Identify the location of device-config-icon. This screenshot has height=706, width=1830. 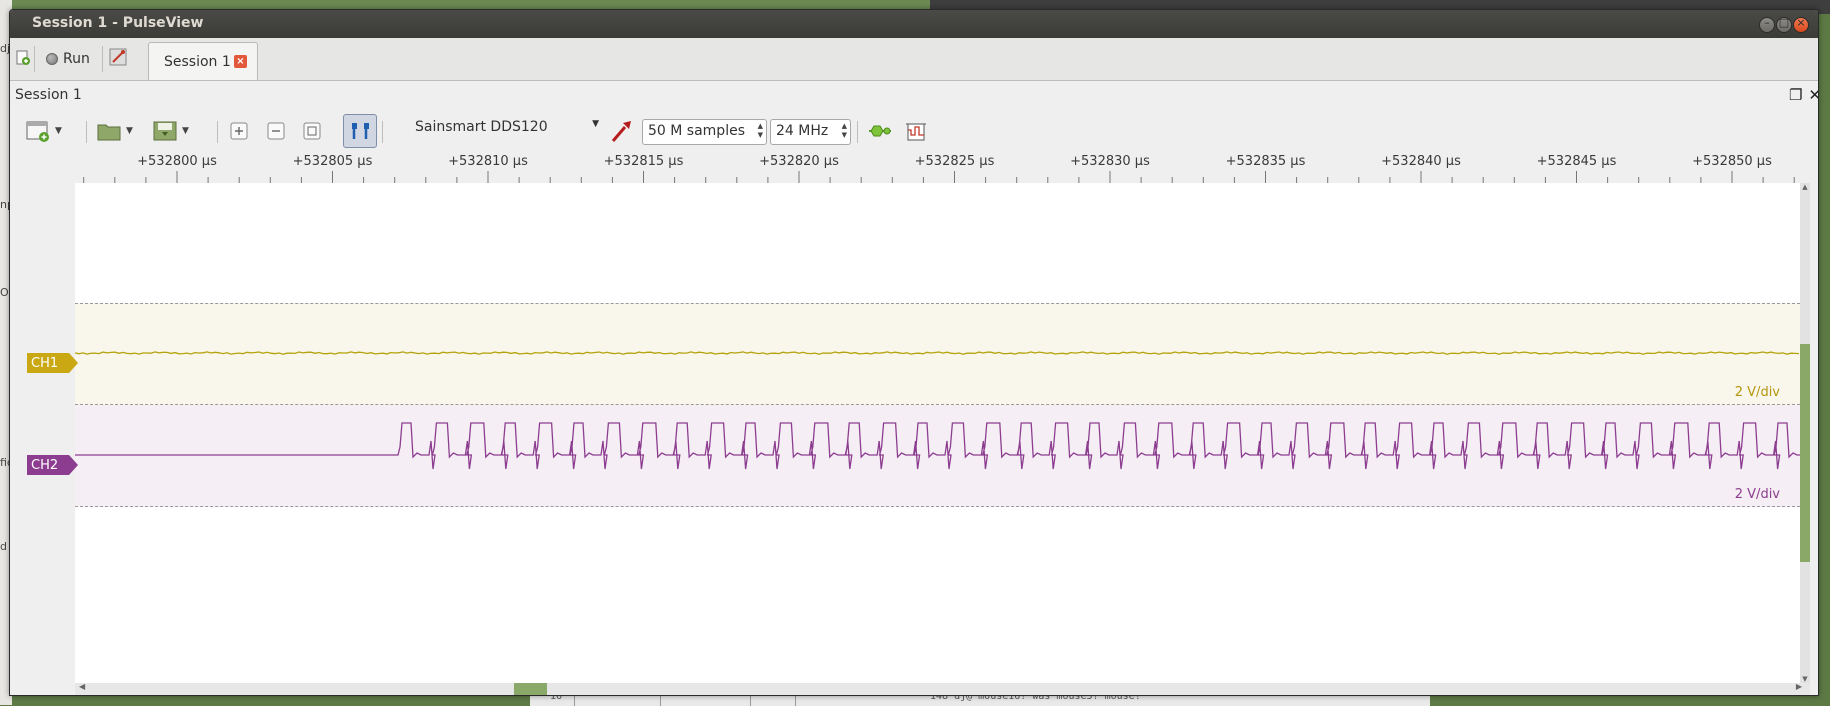
(621, 131).